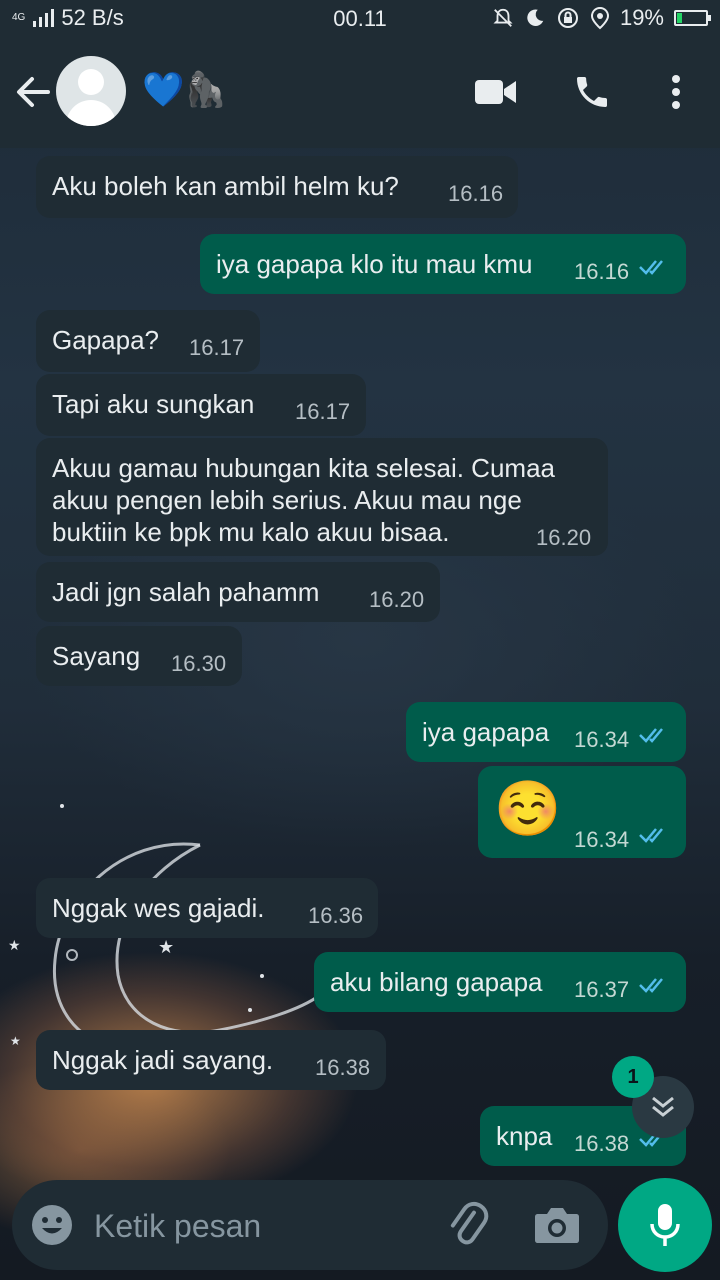  Describe the element at coordinates (186, 592) in the screenshot. I see `message-text: Jadi jgn salah pahamm` at that location.